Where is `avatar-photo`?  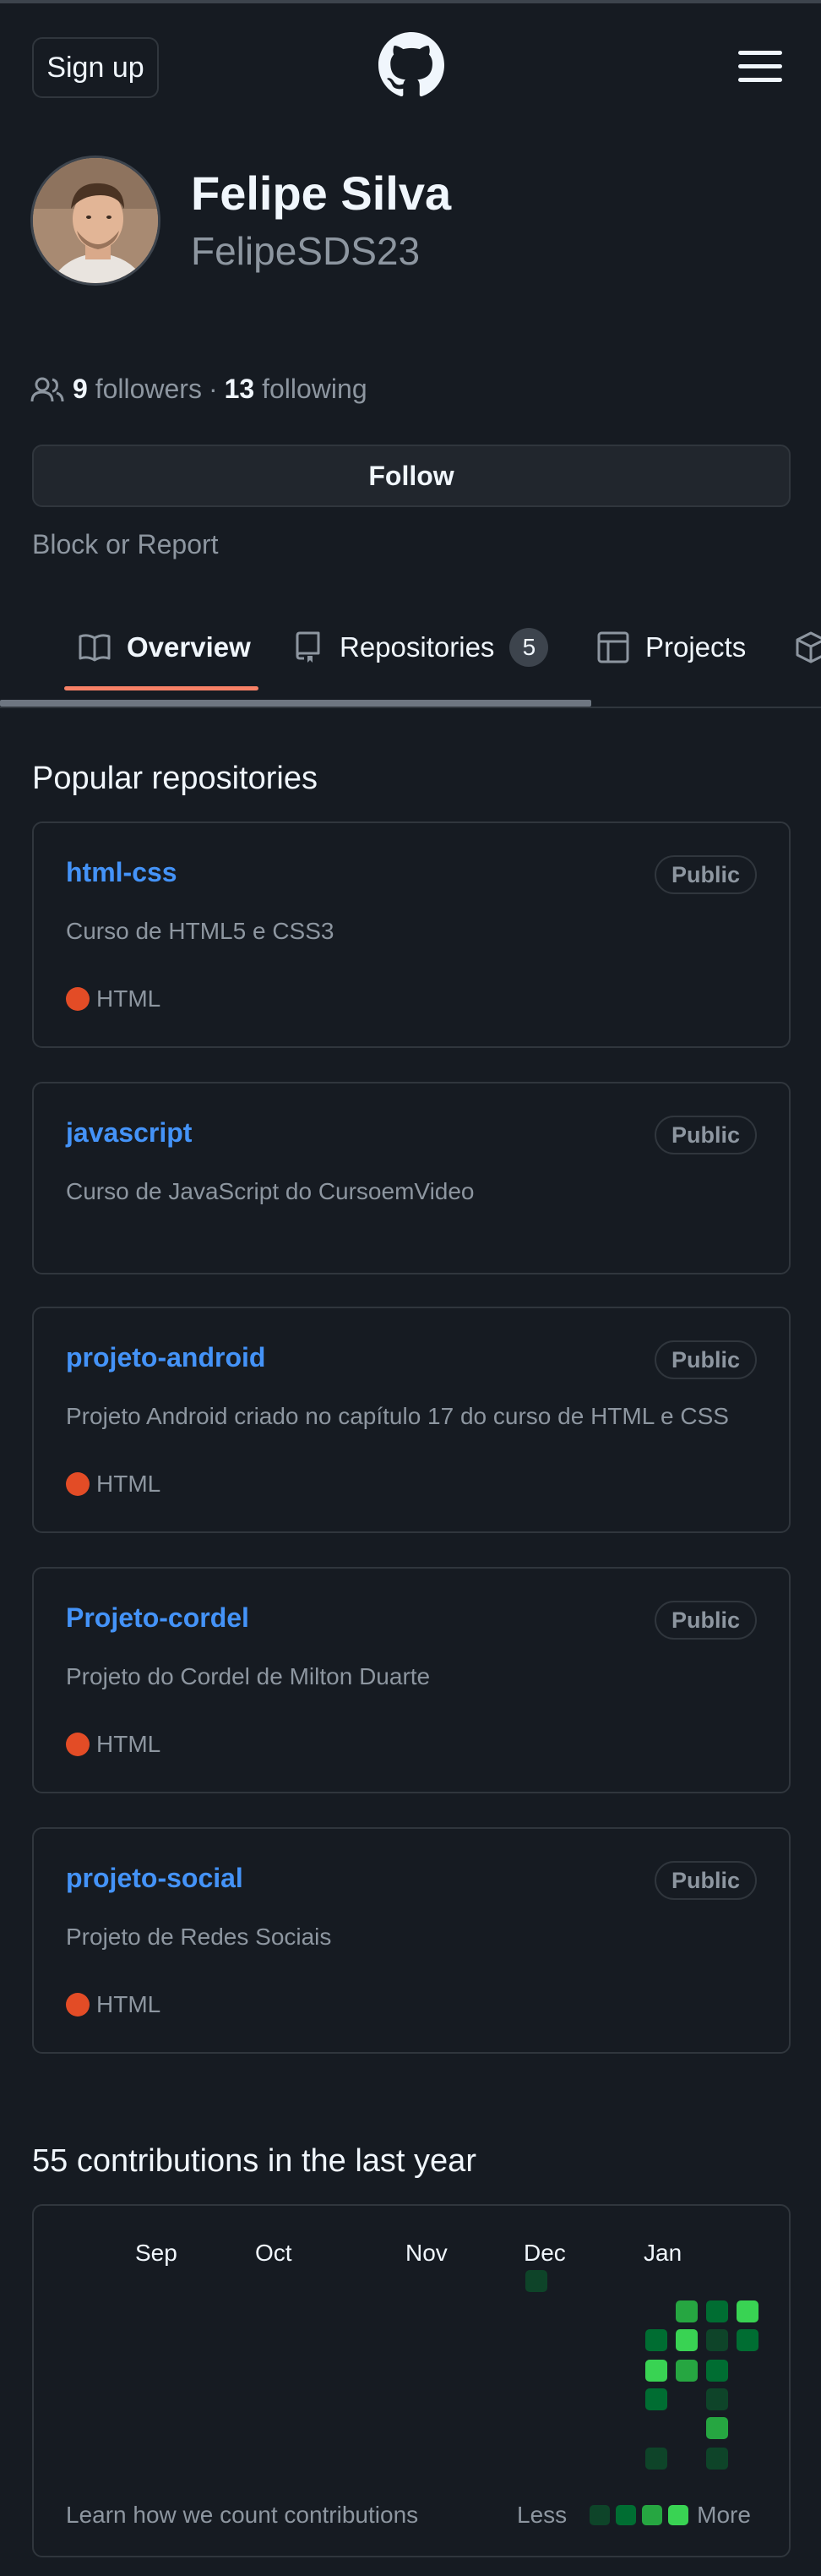 avatar-photo is located at coordinates (95, 220).